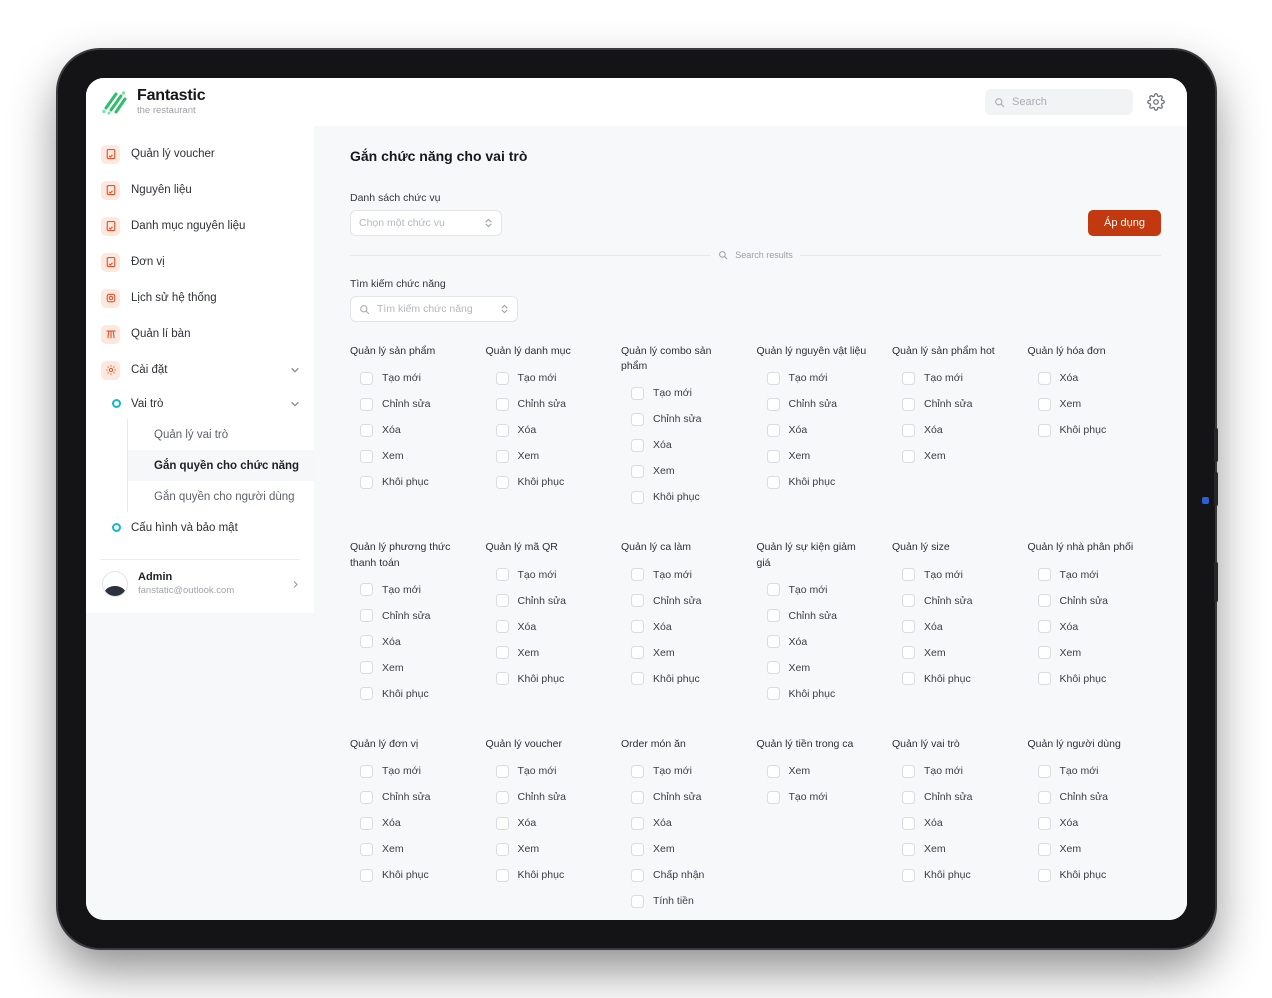 The height and width of the screenshot is (998, 1272). What do you see at coordinates (200, 403) in the screenshot?
I see `sidebar-item-vai-tro: Vai trò` at bounding box center [200, 403].